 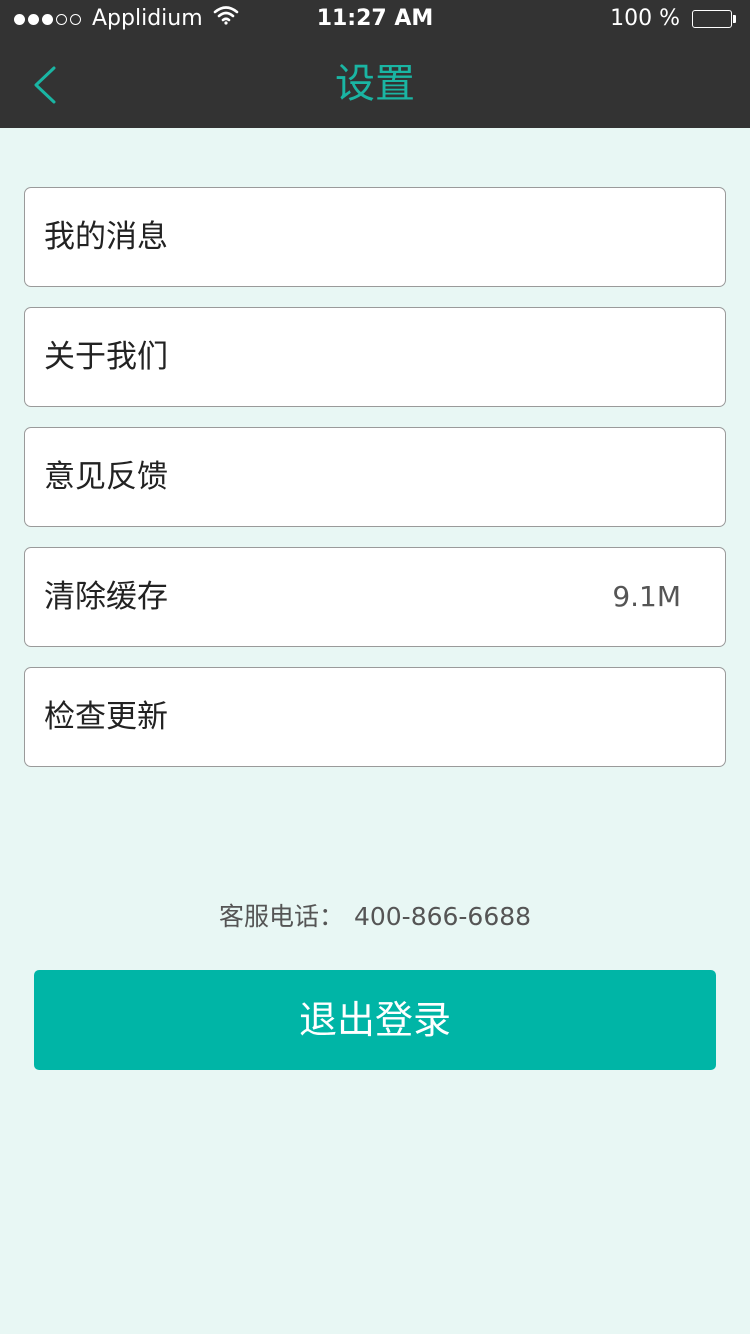 I want to click on menu-item-label: 清除缓存, so click(x=106, y=597).